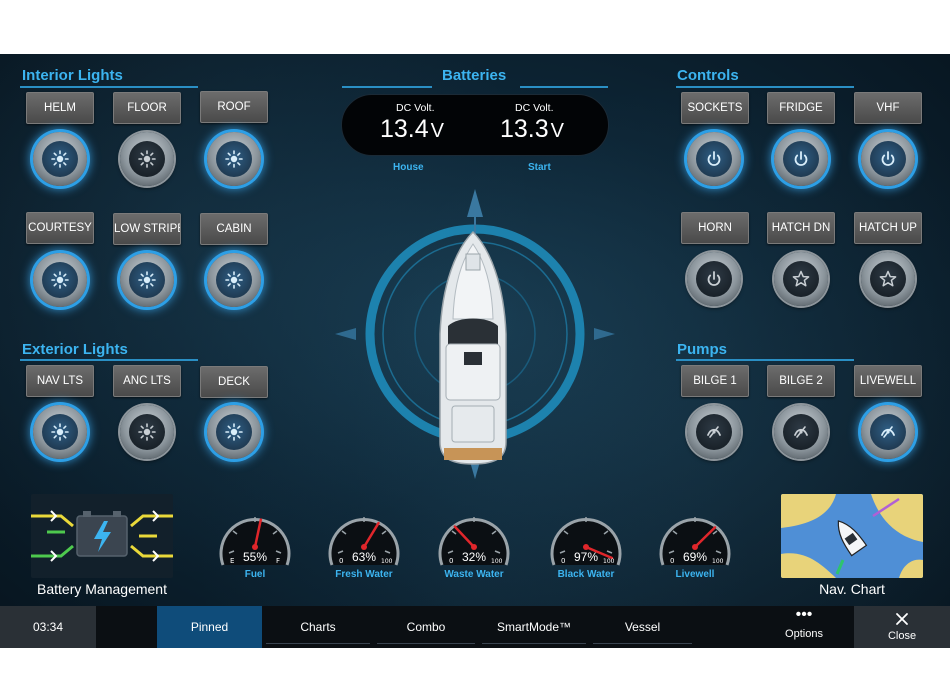 The image size is (950, 700). I want to click on bilge-1-toggle, so click(714, 432).